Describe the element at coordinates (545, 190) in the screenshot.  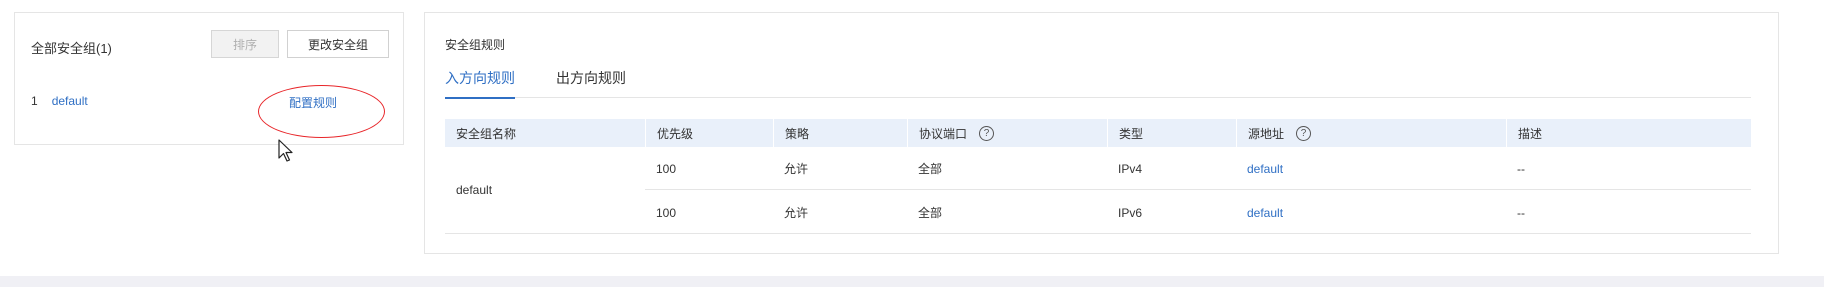
I see `table-cell-group-name: default` at that location.